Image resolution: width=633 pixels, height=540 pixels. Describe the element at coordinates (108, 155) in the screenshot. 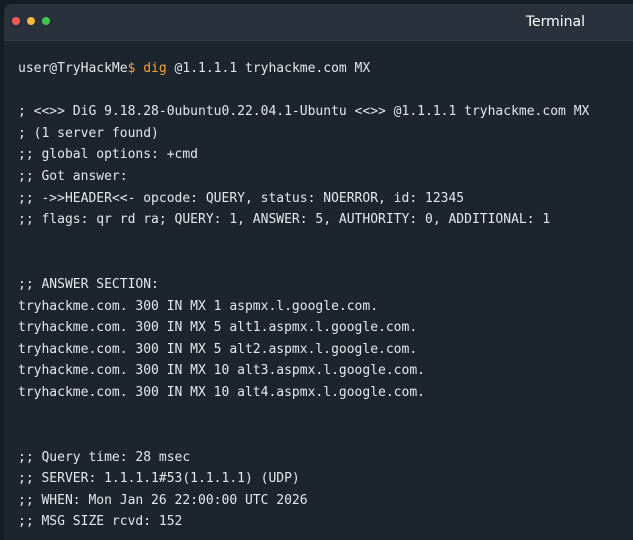

I see `output-line: ;; global options: +cmd` at that location.